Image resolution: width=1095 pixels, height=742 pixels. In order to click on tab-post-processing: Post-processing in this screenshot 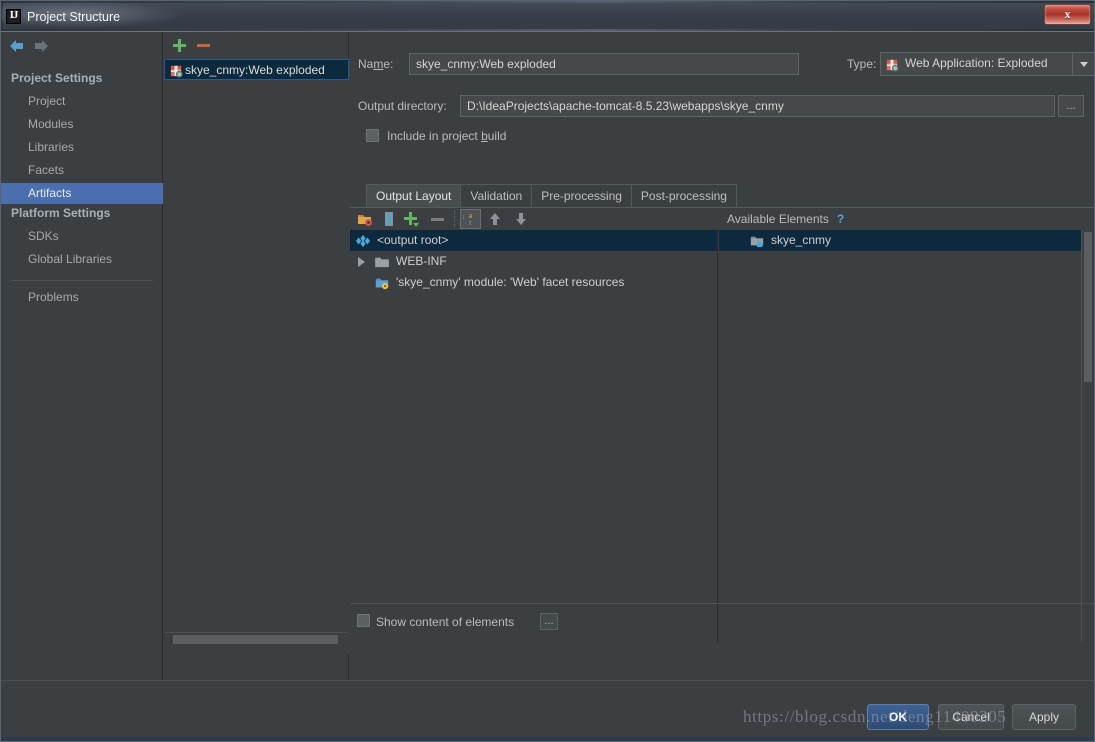, I will do `click(684, 196)`.